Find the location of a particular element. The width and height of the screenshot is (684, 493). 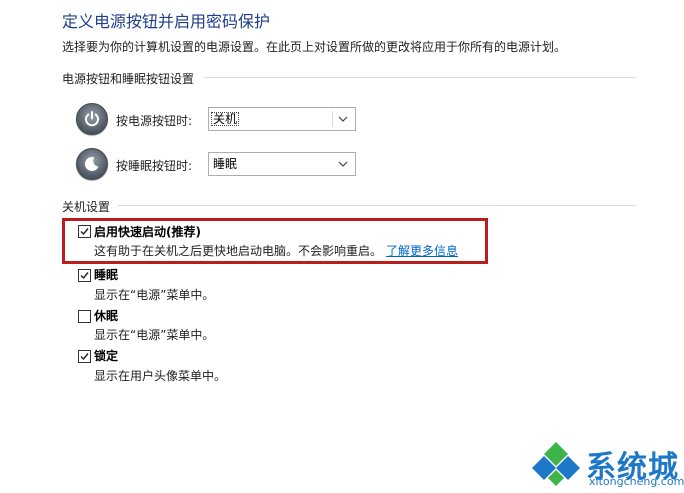

power-button-dropdown: 关机 is located at coordinates (282, 119).